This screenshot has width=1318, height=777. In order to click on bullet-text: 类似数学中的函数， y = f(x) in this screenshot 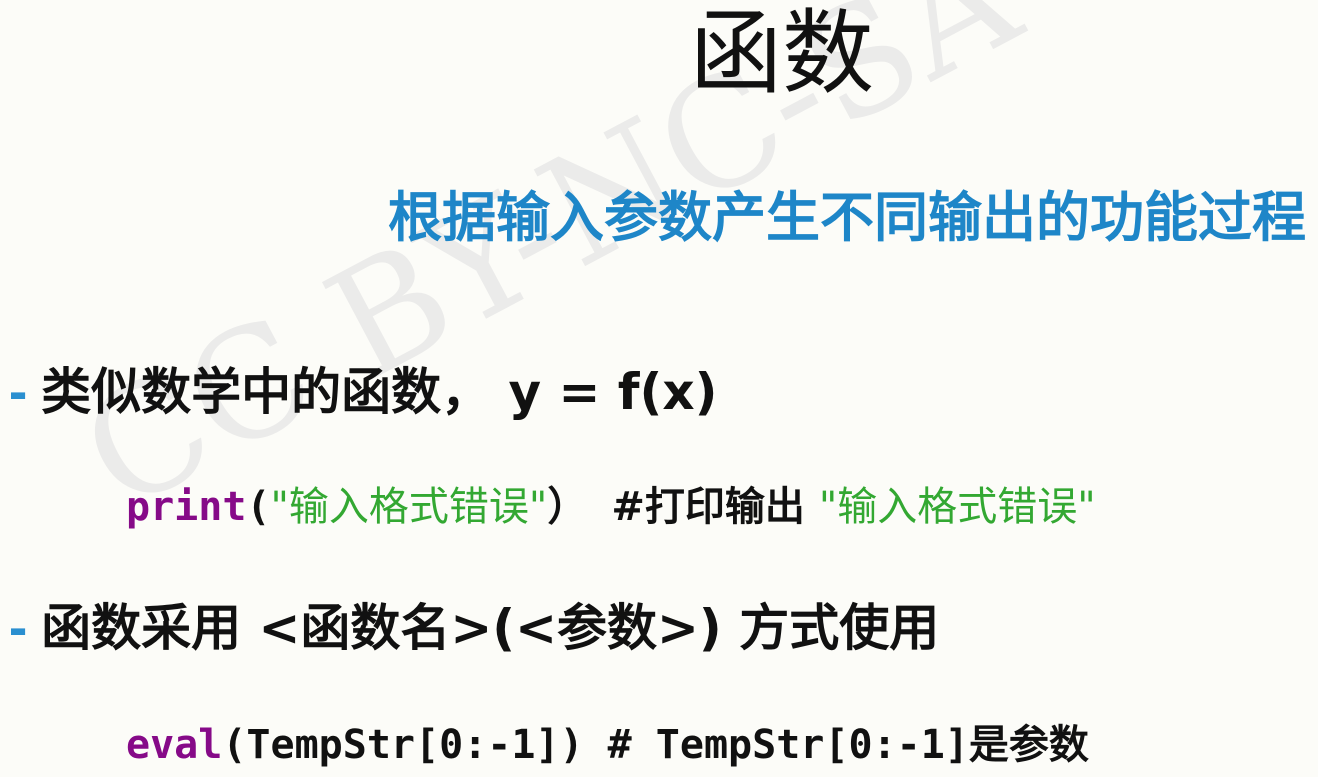, I will do `click(379, 392)`.